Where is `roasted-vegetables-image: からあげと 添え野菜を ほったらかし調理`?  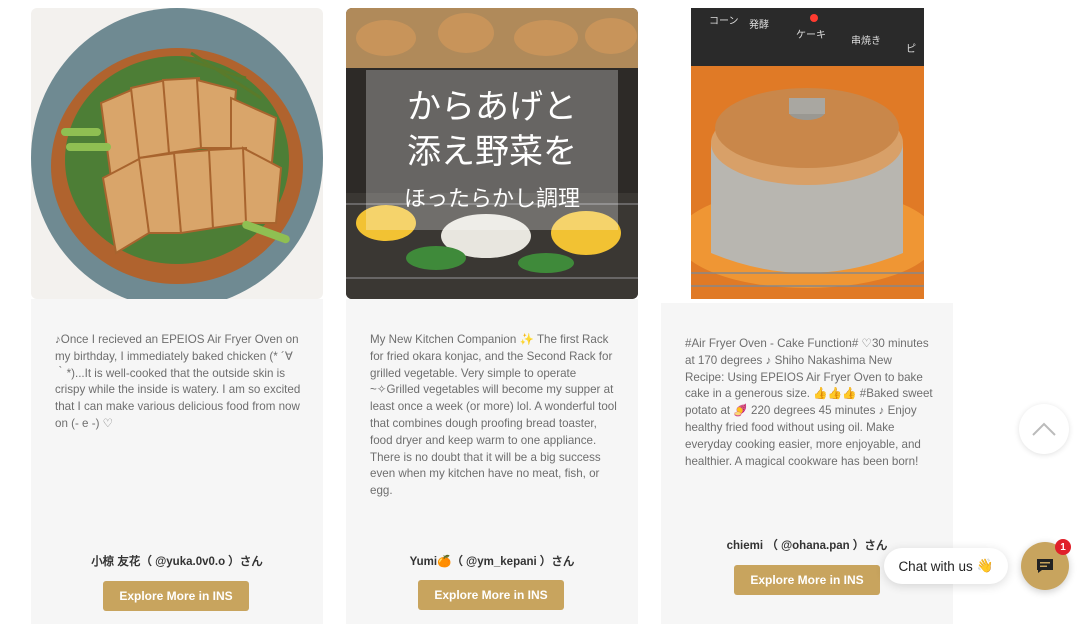 roasted-vegetables-image: からあげと 添え野菜を ほったらかし調理 is located at coordinates (492, 153).